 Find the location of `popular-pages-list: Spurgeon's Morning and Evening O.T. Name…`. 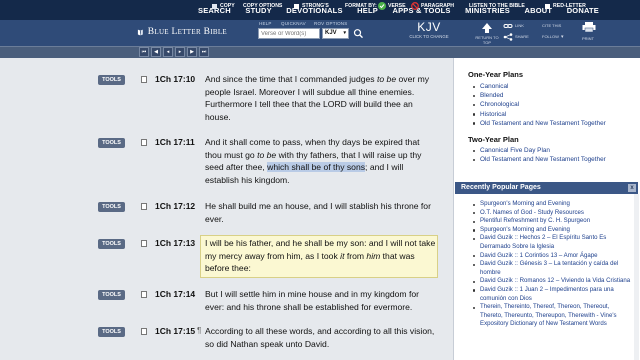

popular-pages-list: Spurgeon's Morning and Evening O.T. Name… is located at coordinates (552, 264).